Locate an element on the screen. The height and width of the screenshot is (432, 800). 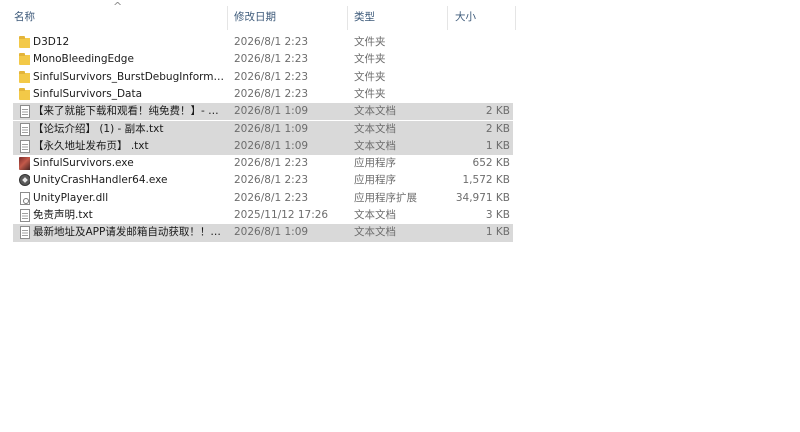
file-row: 【论坛介绍】 (1) - 副本.txt 2026/8/1 1:09 文本文档 2 KB is located at coordinates (263, 129).